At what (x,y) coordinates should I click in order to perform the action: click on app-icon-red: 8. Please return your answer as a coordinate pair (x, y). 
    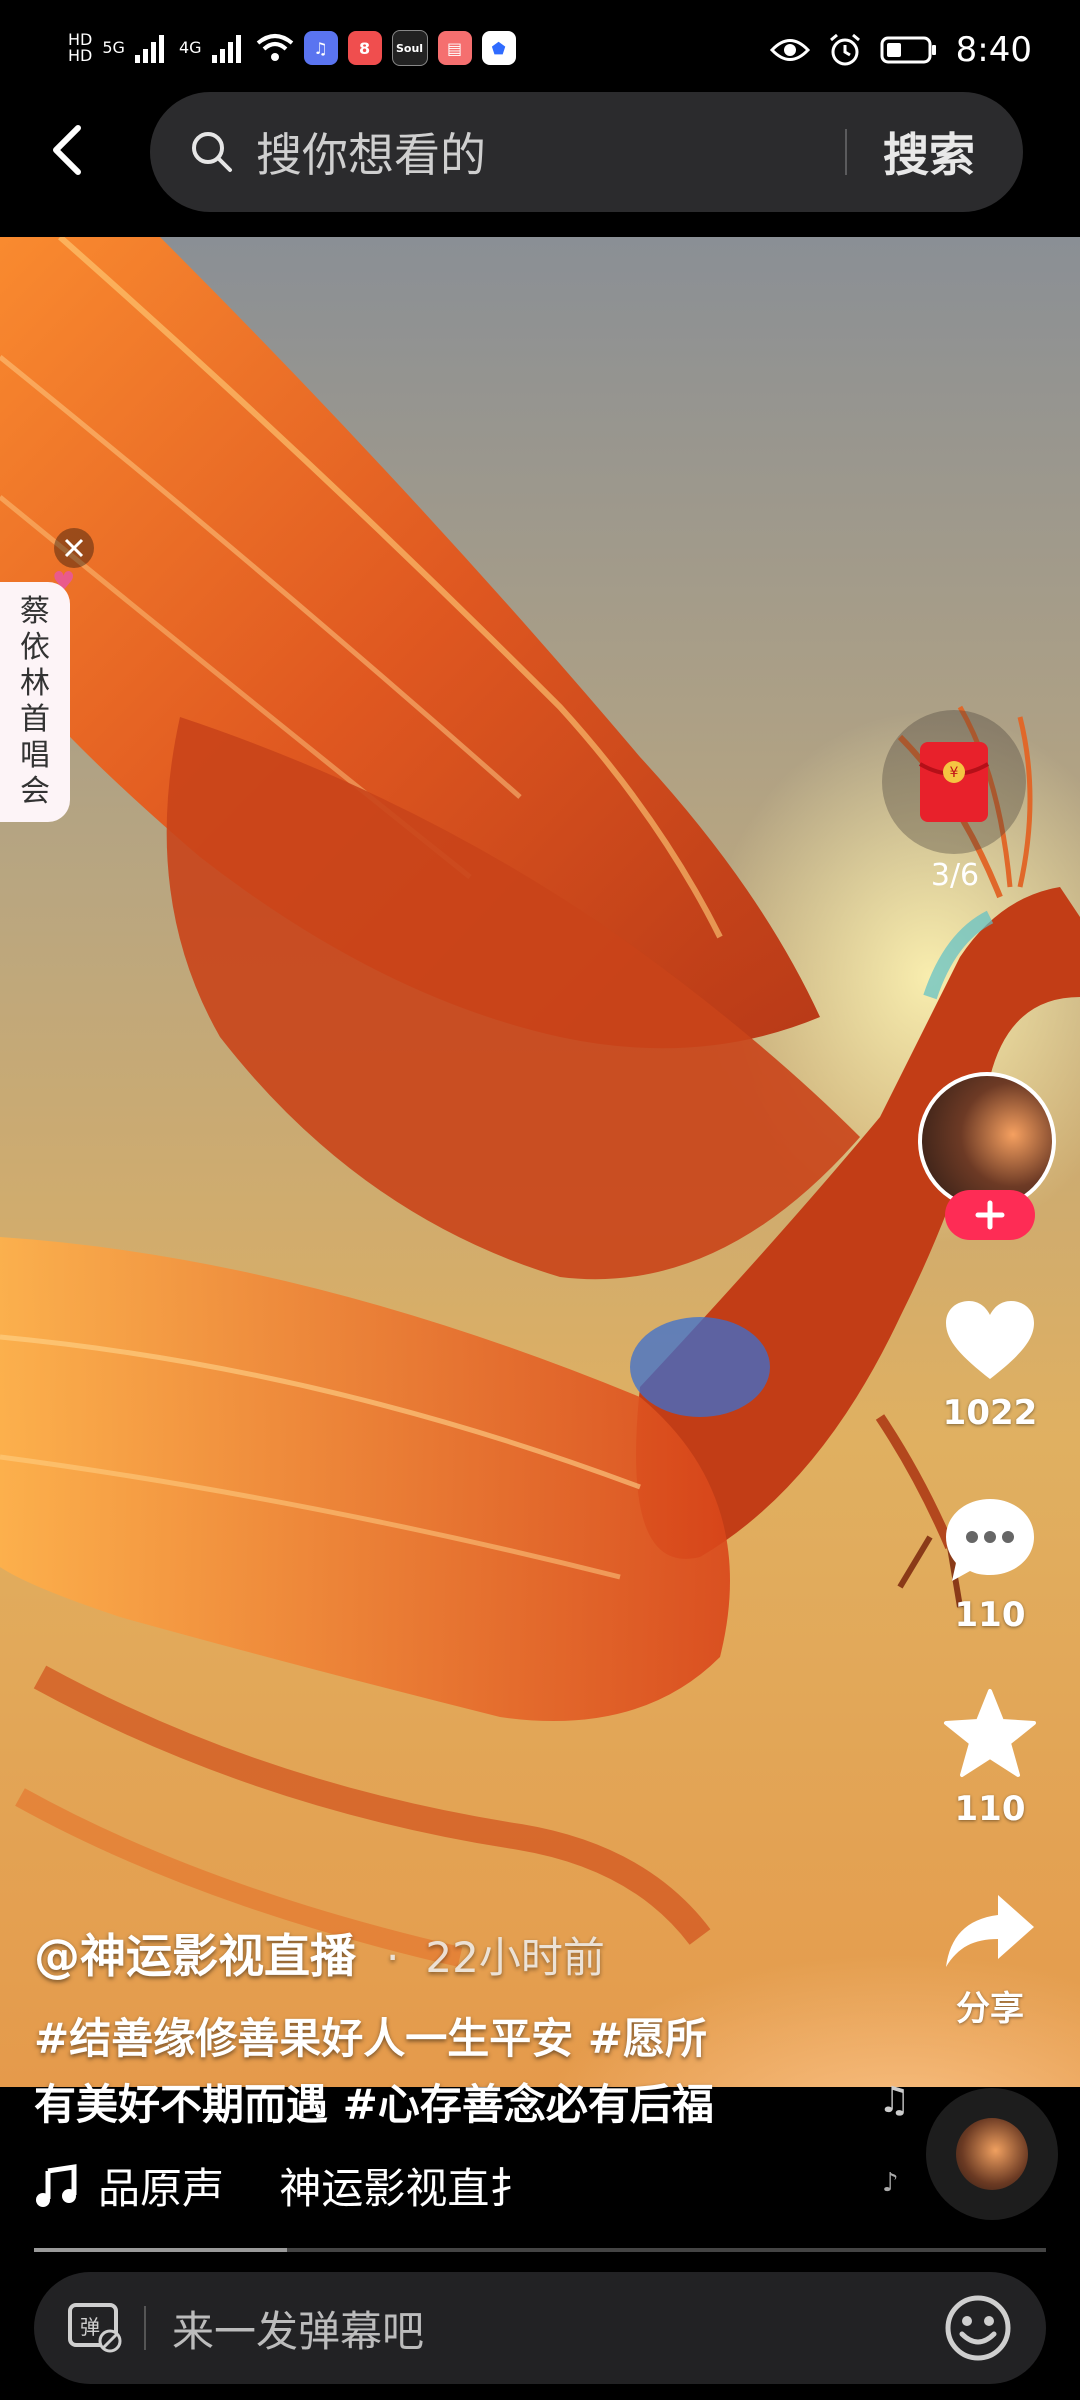
    Looking at the image, I should click on (364, 48).